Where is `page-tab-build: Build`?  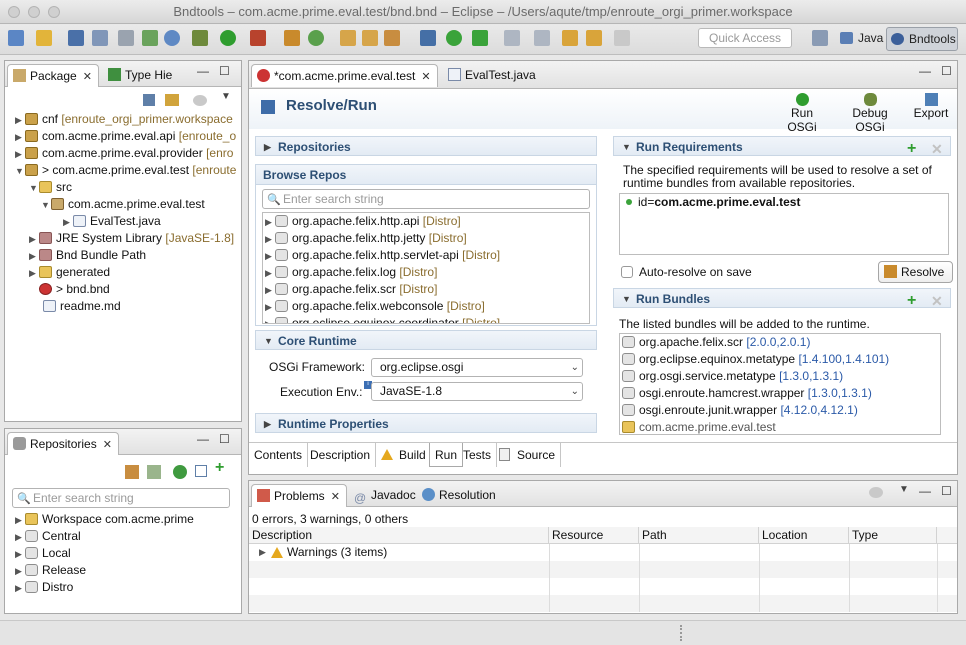 page-tab-build: Build is located at coordinates (403, 455).